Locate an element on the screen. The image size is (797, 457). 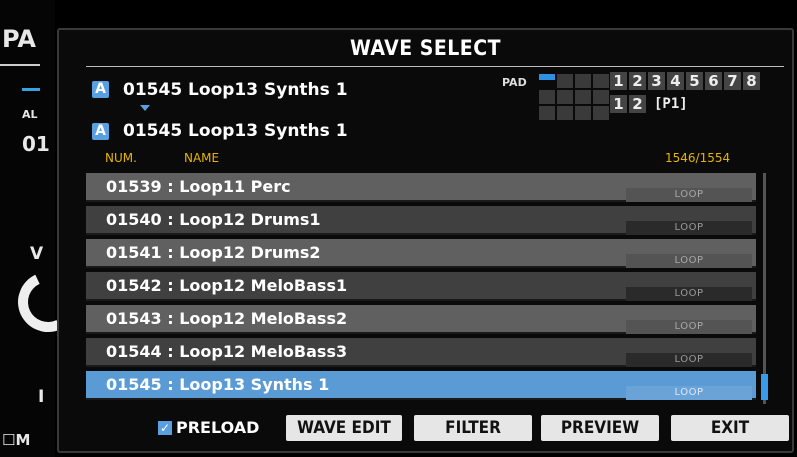
background-accent-bar is located at coordinates (31, 89).